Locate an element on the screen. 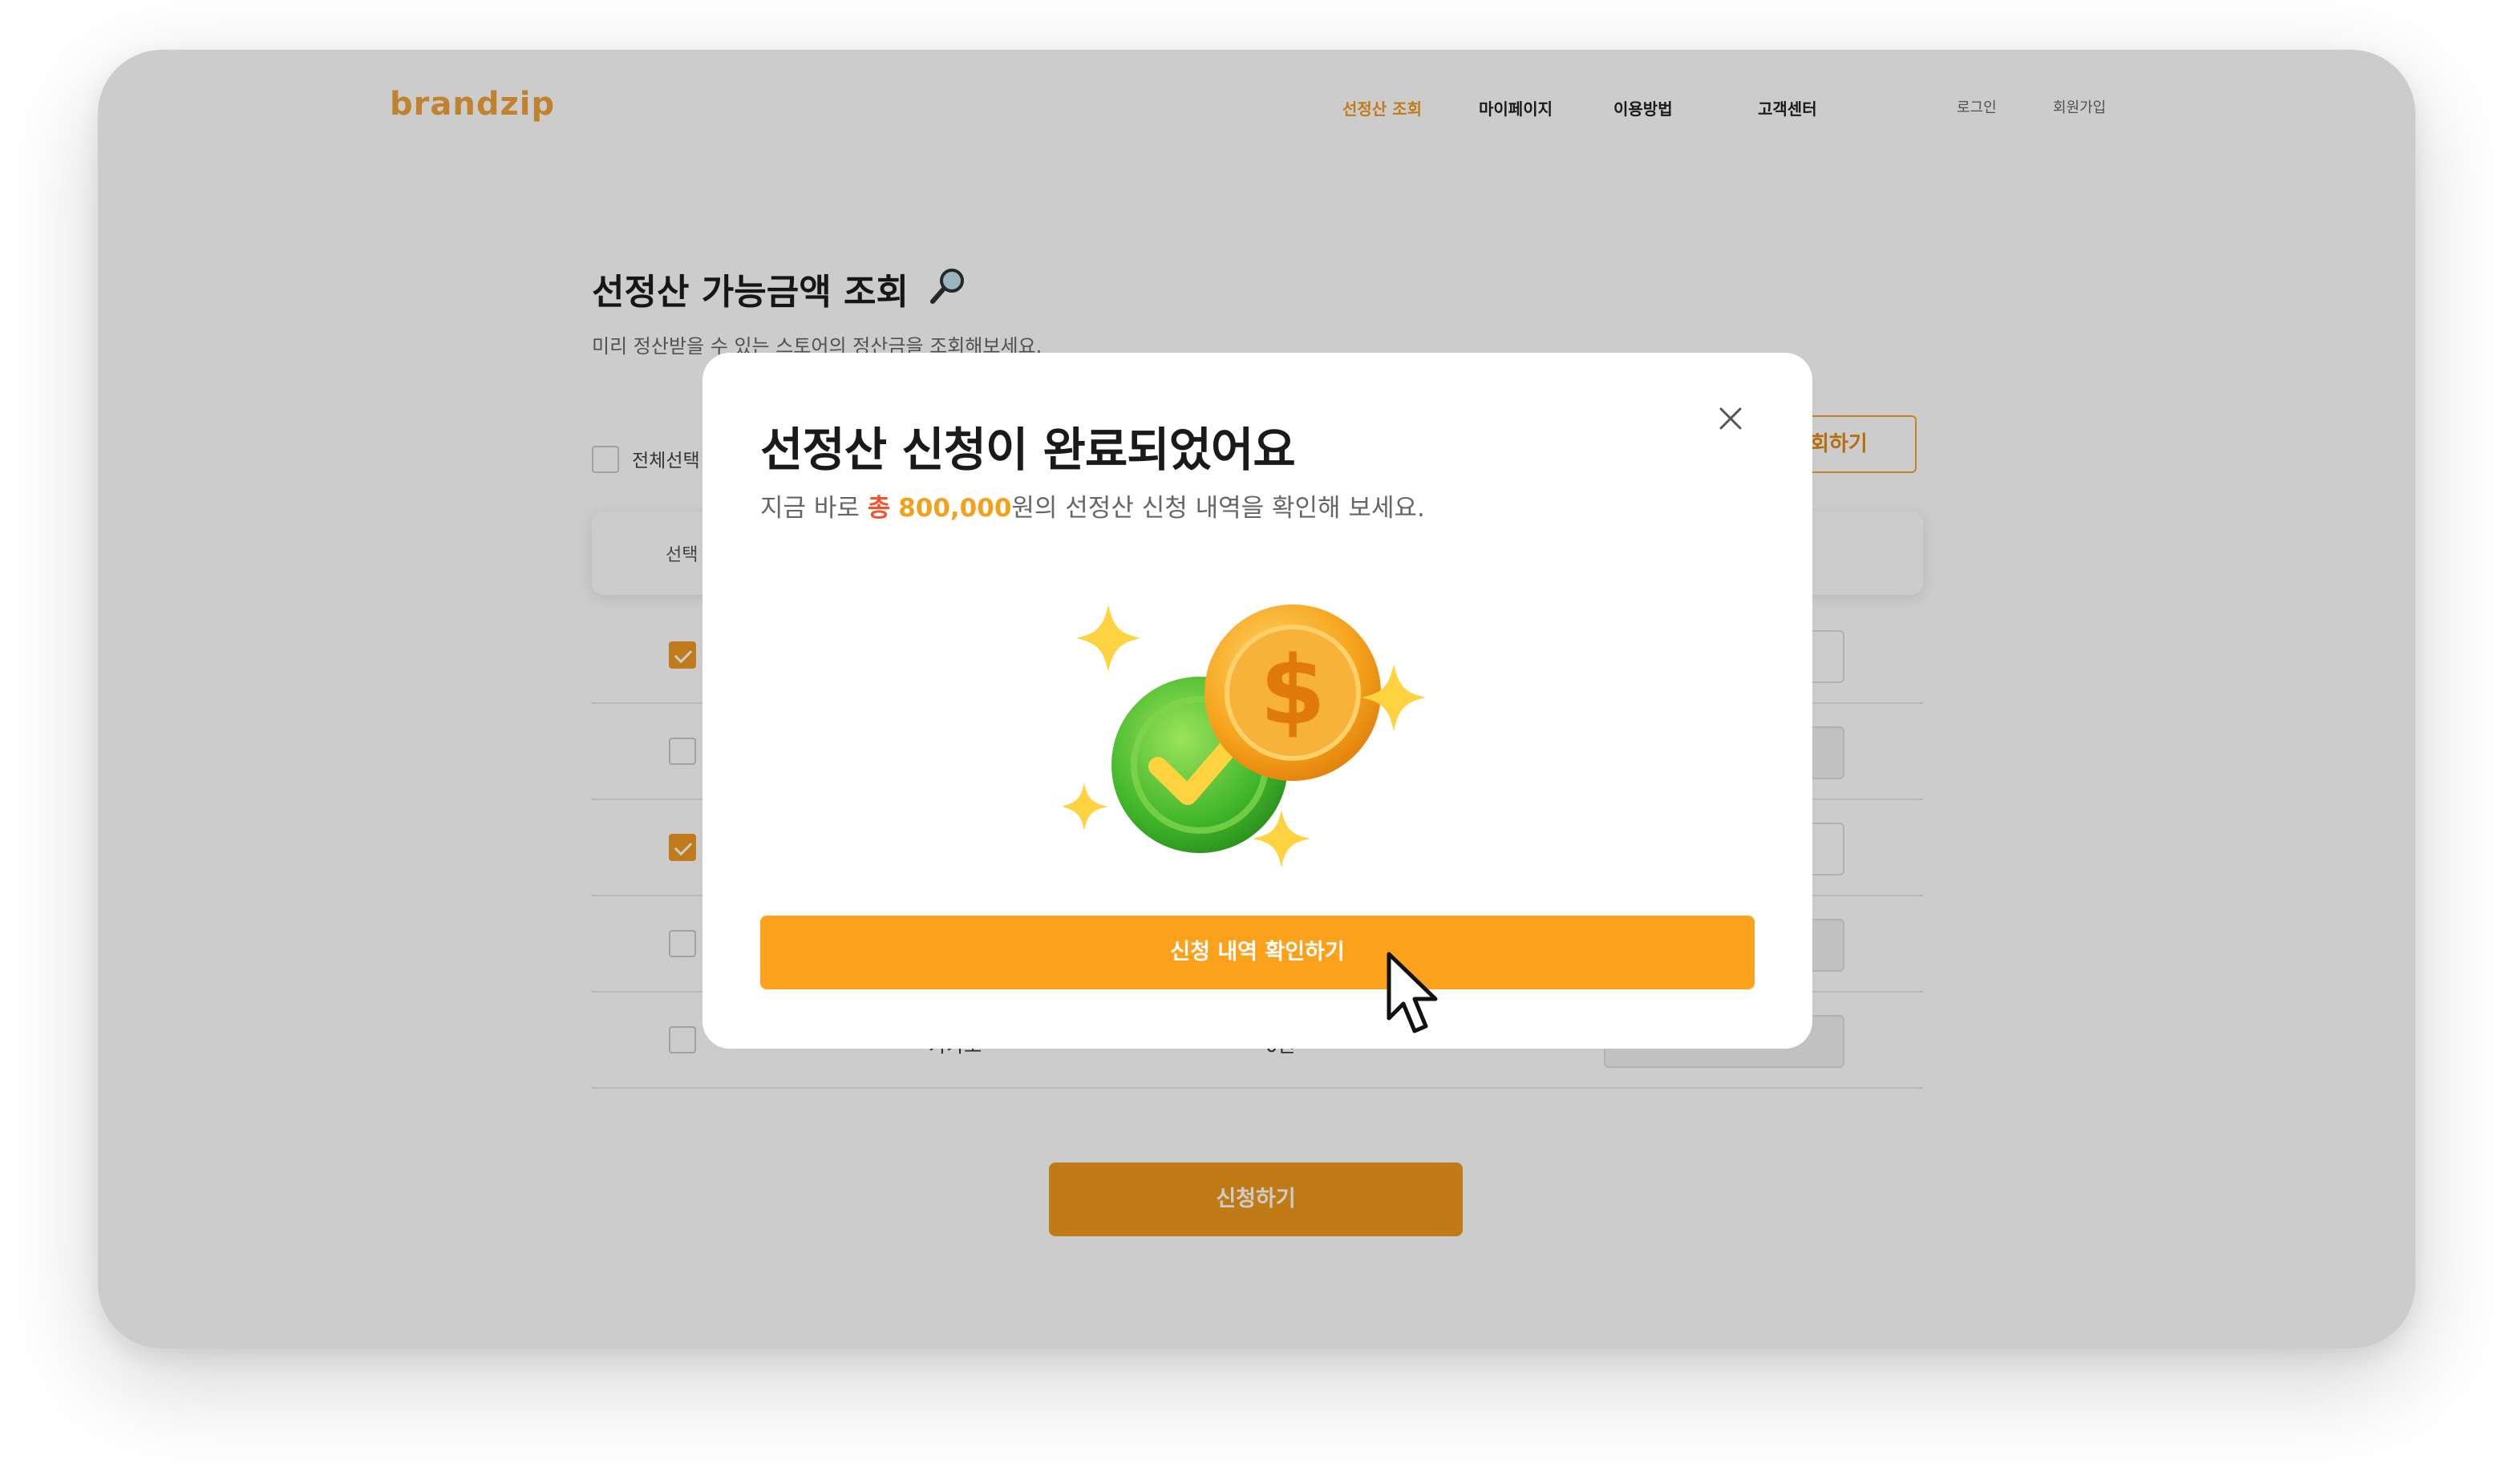 This screenshot has height=1484, width=2494. close-icon is located at coordinates (1731, 418).